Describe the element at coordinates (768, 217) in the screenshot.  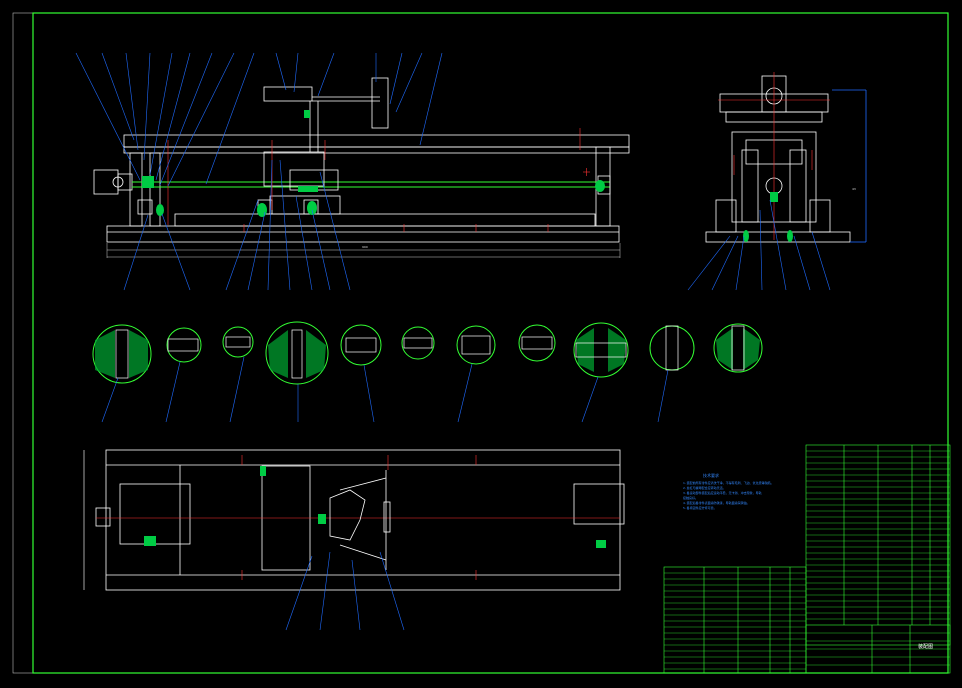
I see `side-view-hatch` at that location.